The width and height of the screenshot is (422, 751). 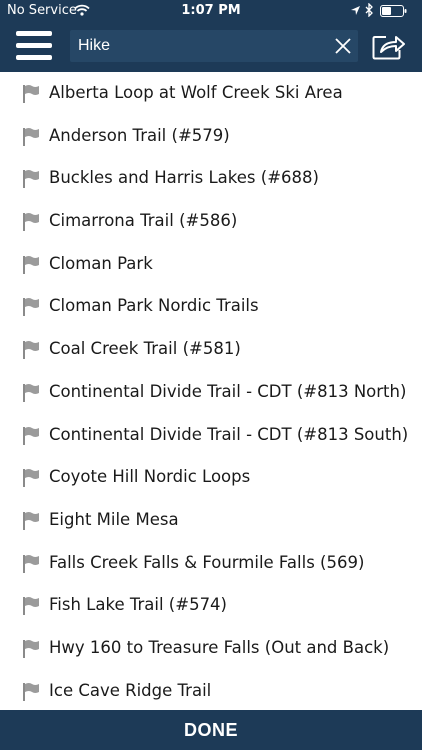 What do you see at coordinates (143, 221) in the screenshot?
I see `list-item-label: Cimarrona Trail (#586)` at bounding box center [143, 221].